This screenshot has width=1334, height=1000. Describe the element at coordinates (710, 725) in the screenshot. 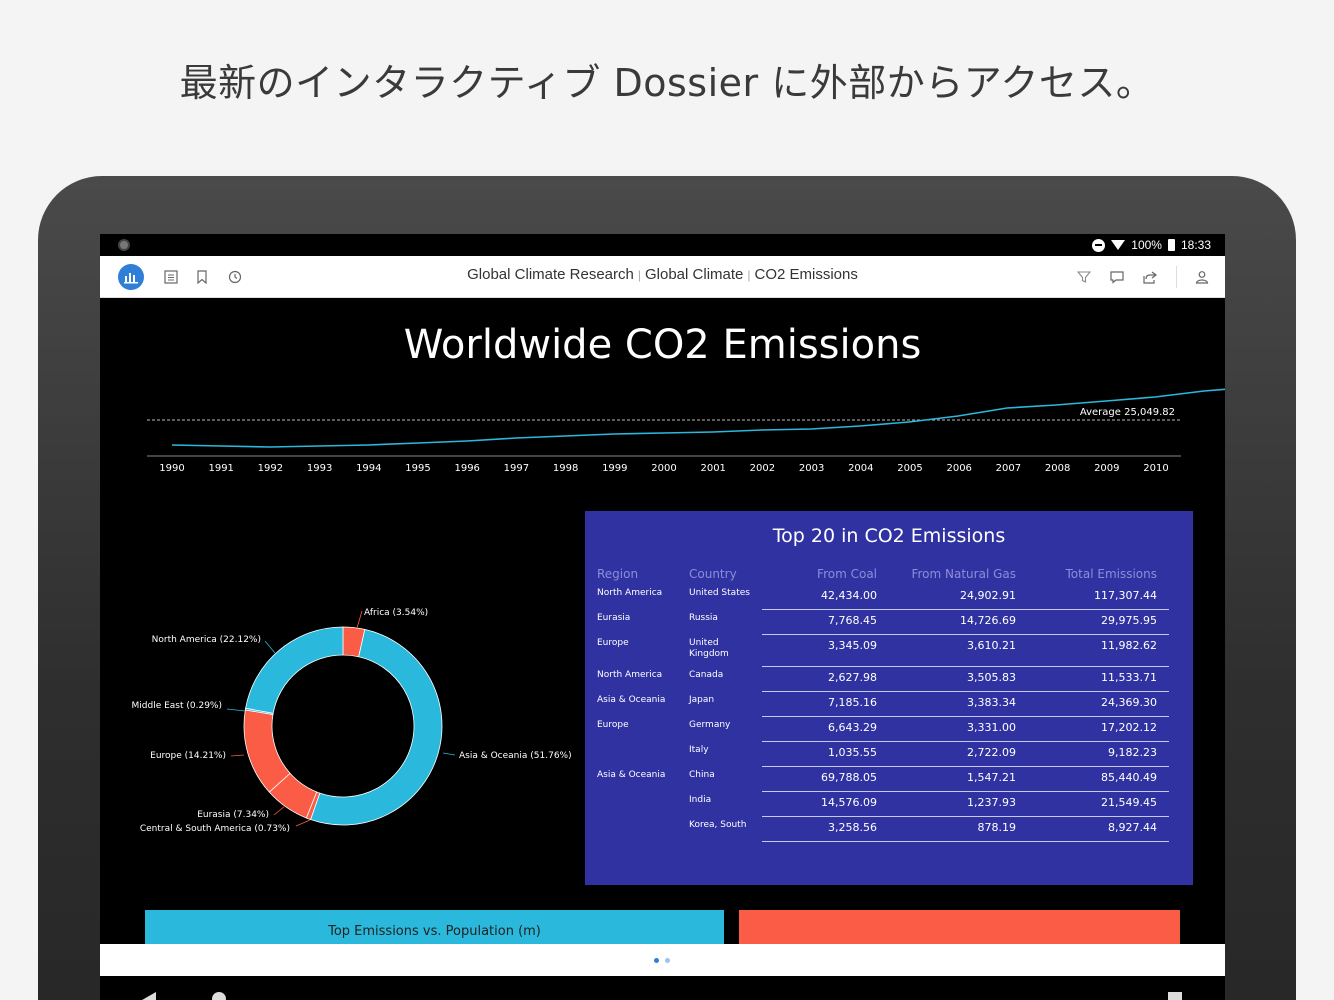

I see `cell-country: Germany` at that location.